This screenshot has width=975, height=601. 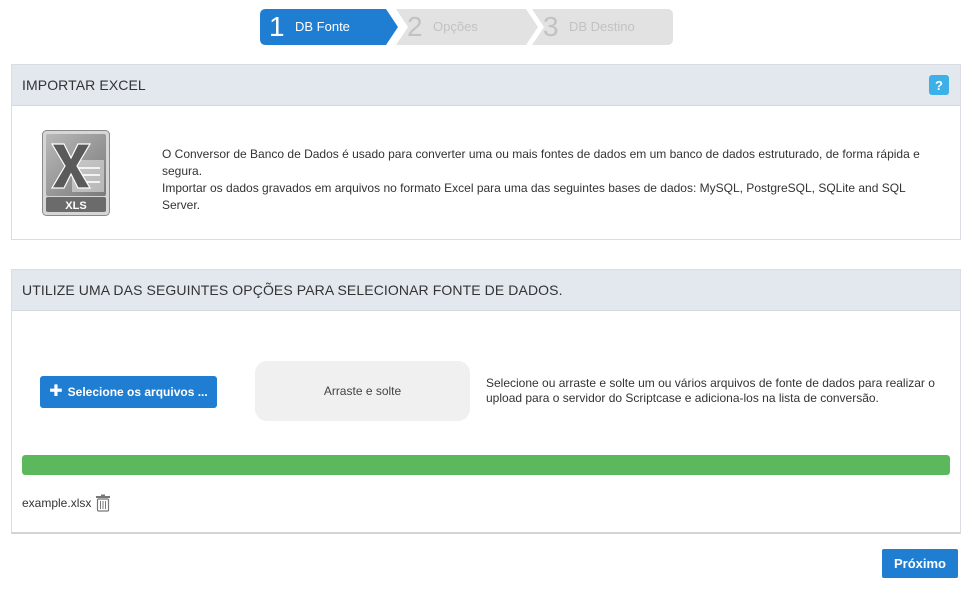 I want to click on dropzone-label: Arraste e solte, so click(x=362, y=391).